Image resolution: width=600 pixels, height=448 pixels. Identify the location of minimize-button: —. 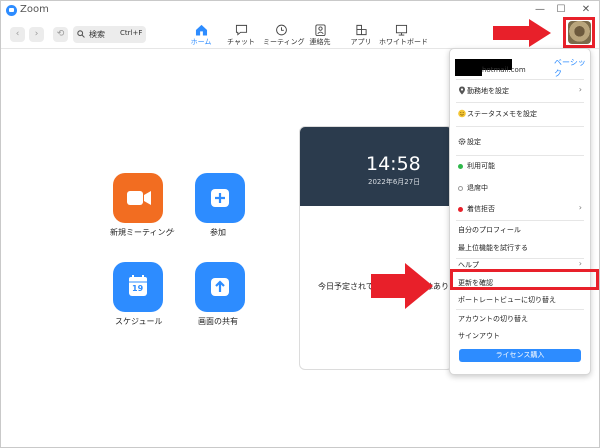
(540, 10).